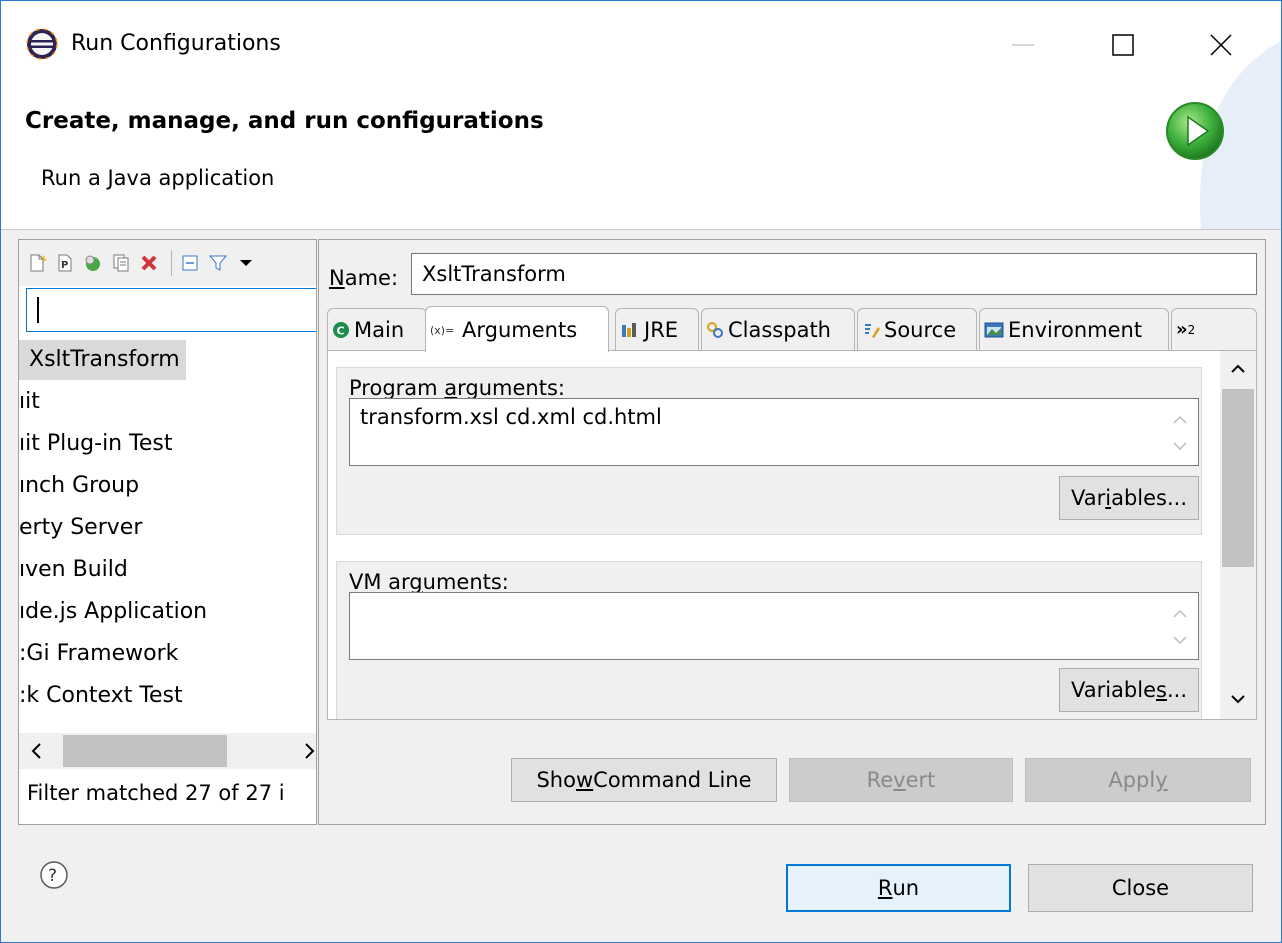 This screenshot has width=1282, height=943. I want to click on more-tabs-glyph: », so click(1182, 329).